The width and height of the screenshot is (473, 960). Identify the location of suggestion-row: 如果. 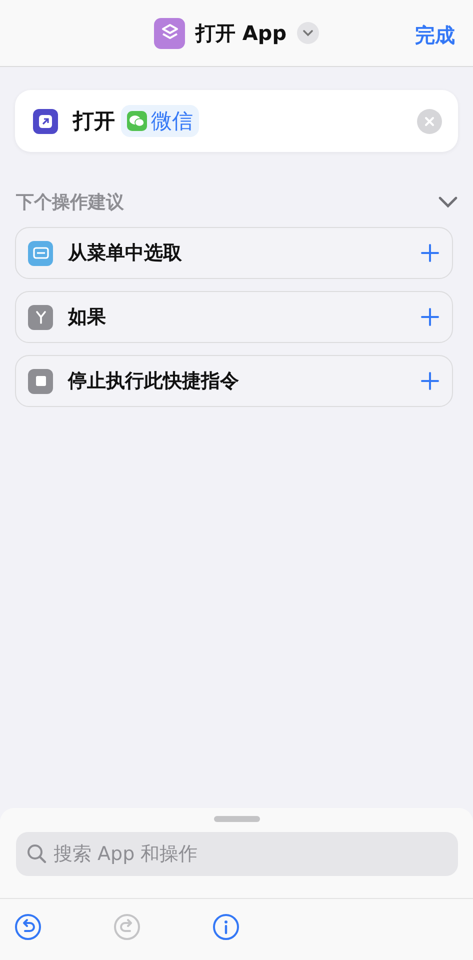
(234, 317).